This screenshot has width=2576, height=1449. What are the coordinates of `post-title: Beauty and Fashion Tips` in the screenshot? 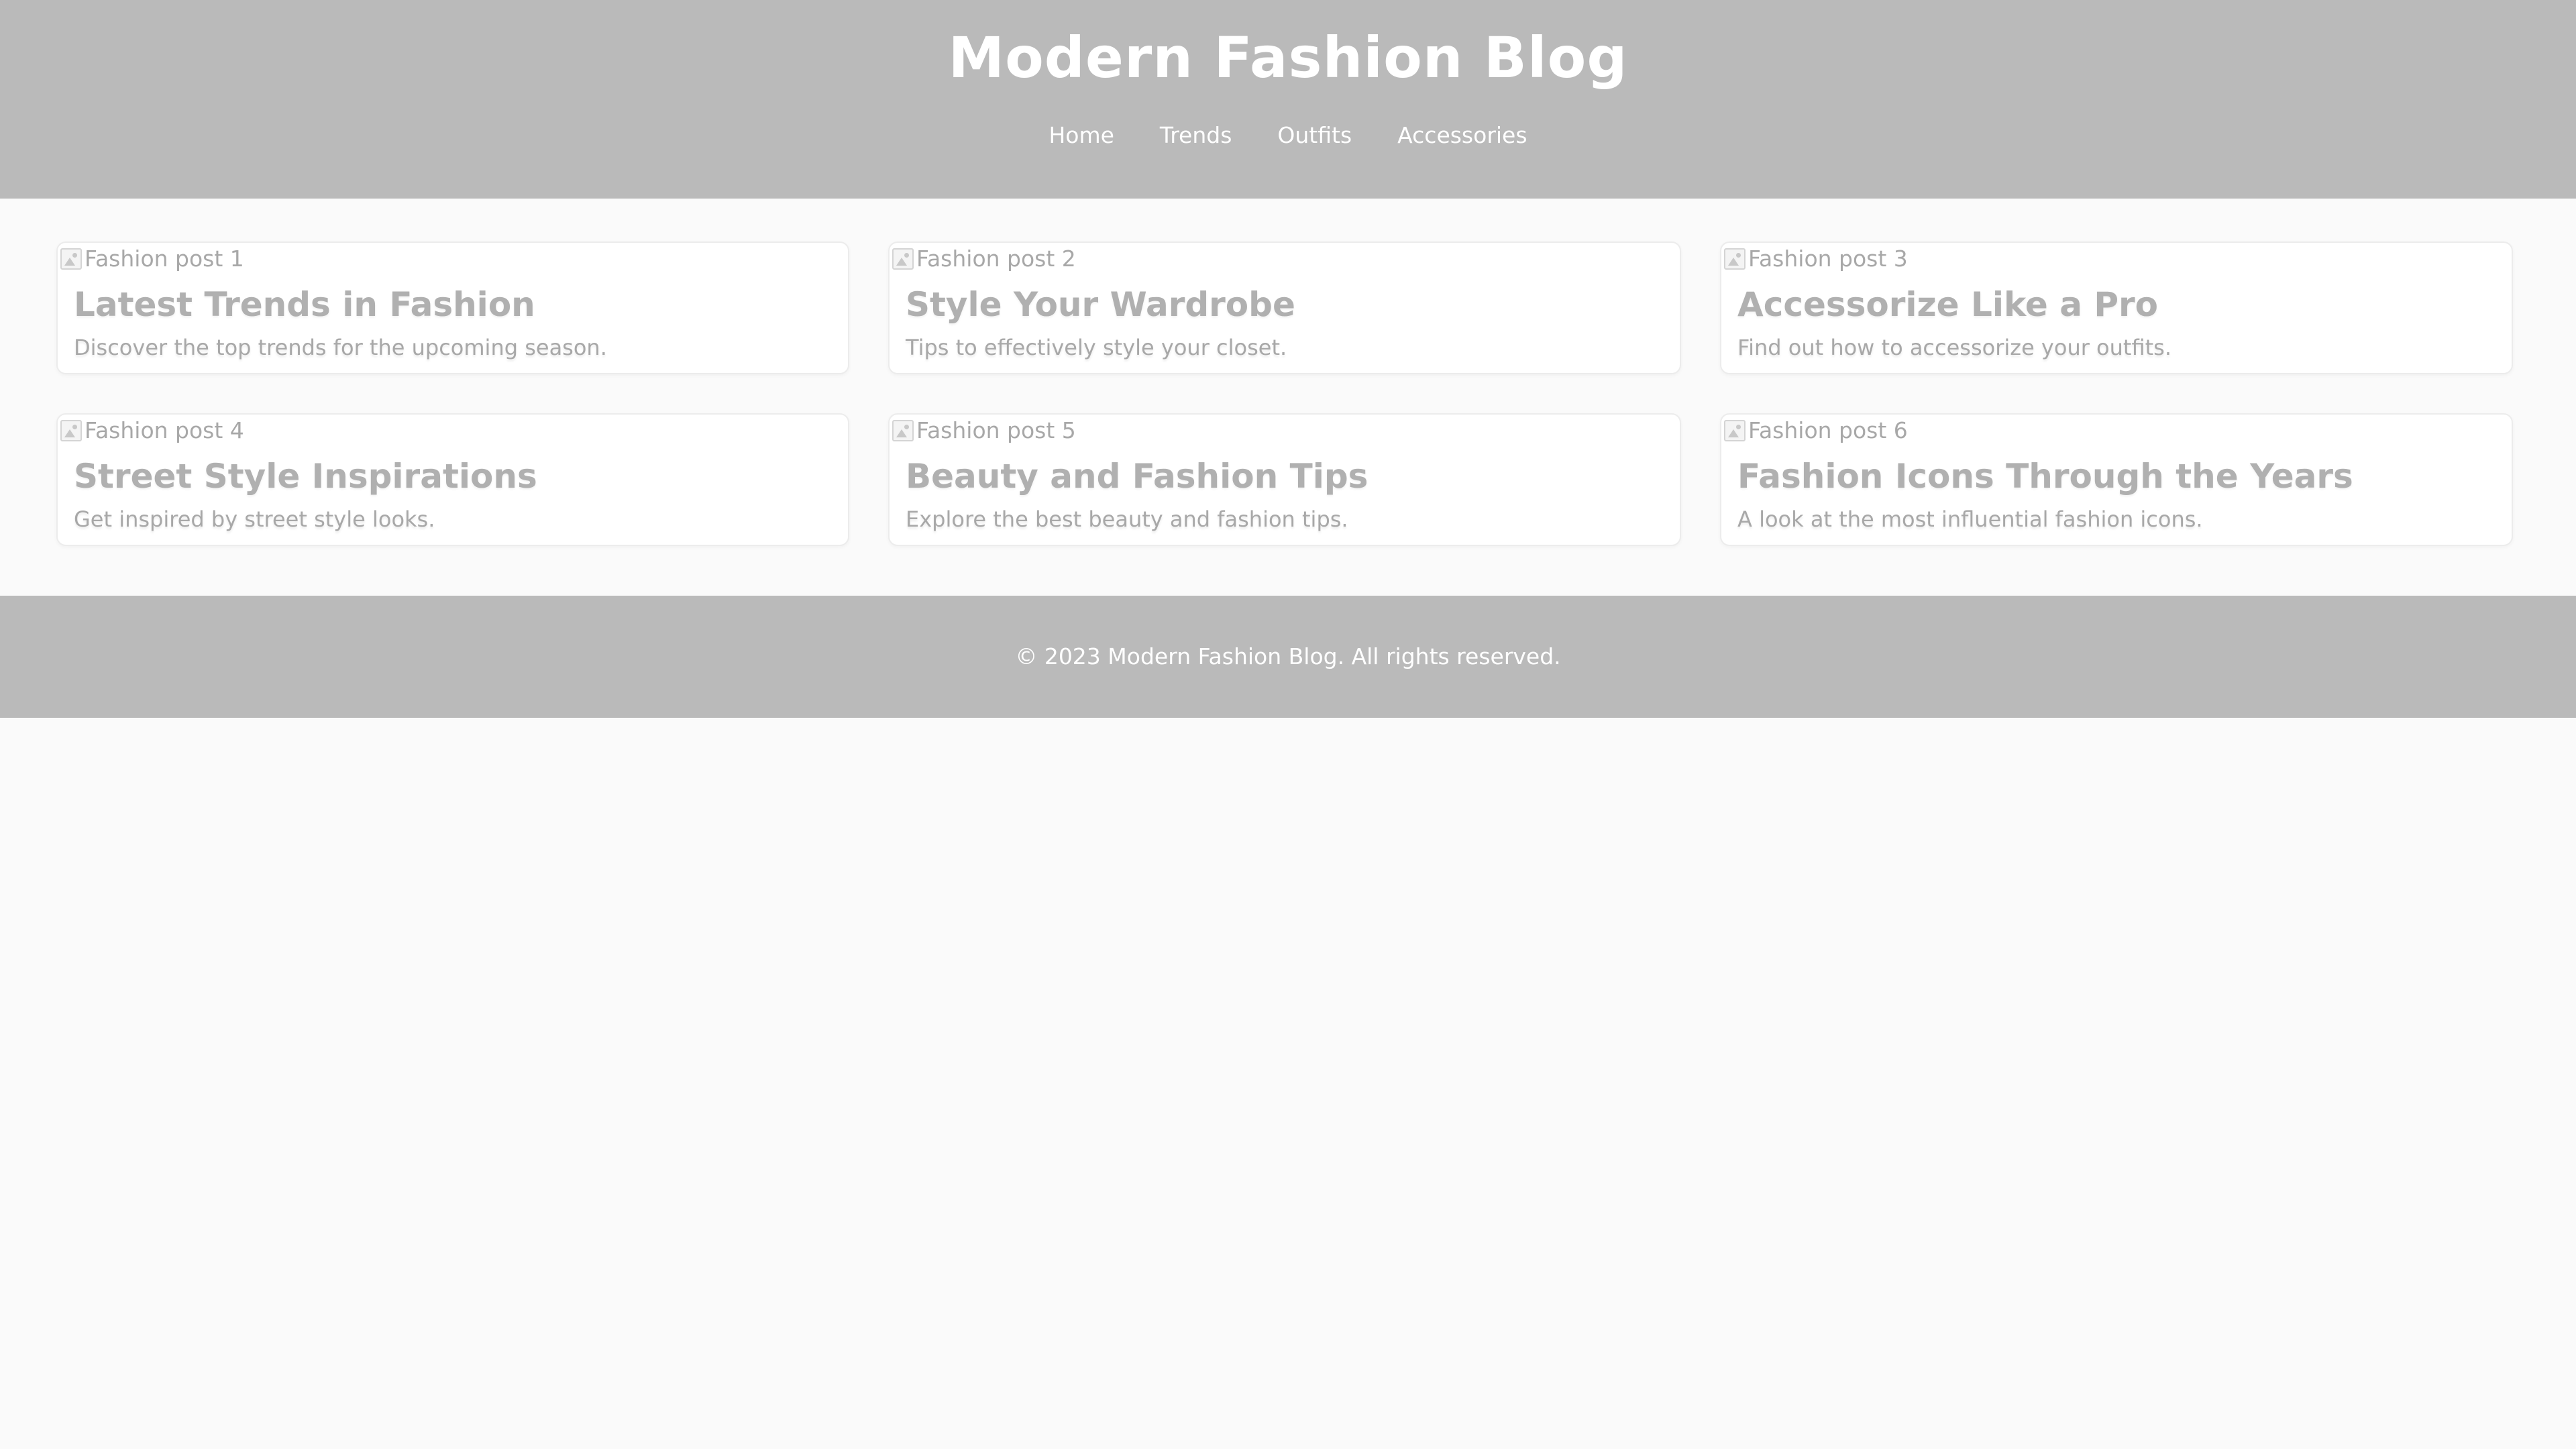 It's located at (1137, 476).